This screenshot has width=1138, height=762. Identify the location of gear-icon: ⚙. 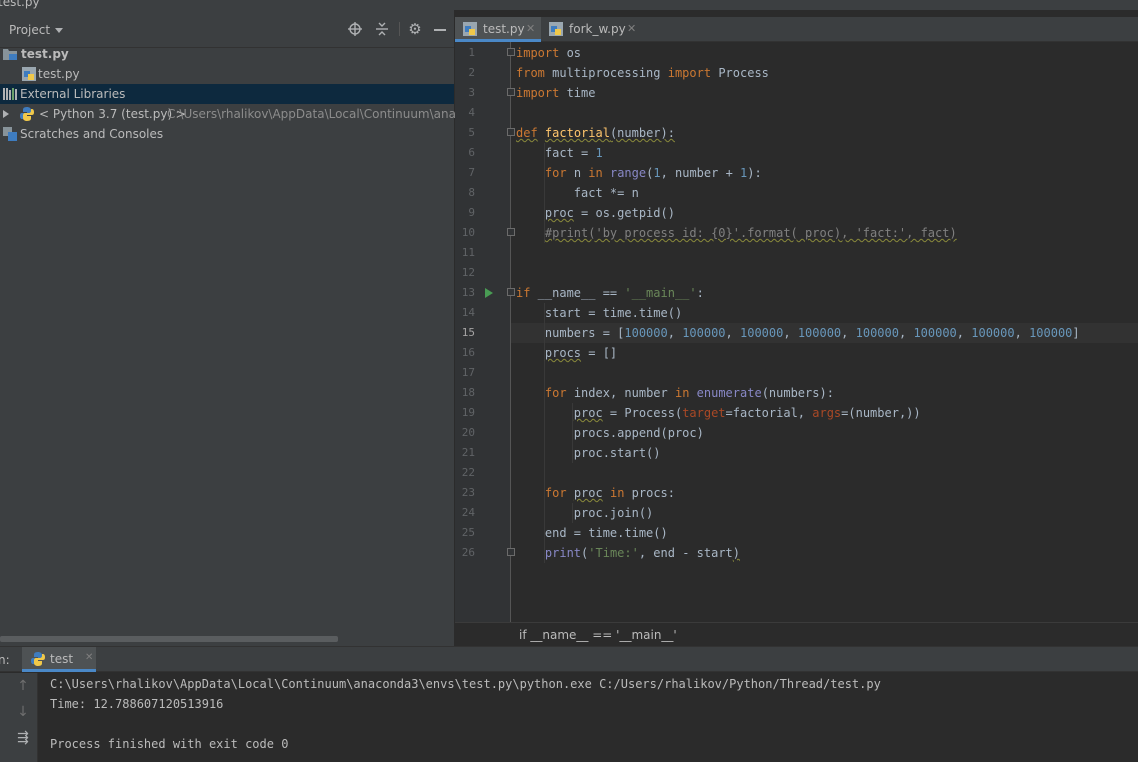
(415, 29).